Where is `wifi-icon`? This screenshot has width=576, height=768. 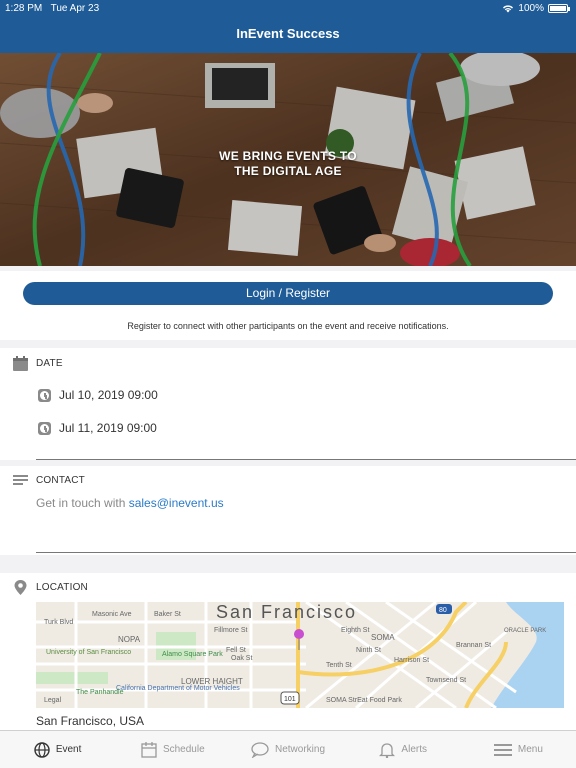
wifi-icon is located at coordinates (508, 9).